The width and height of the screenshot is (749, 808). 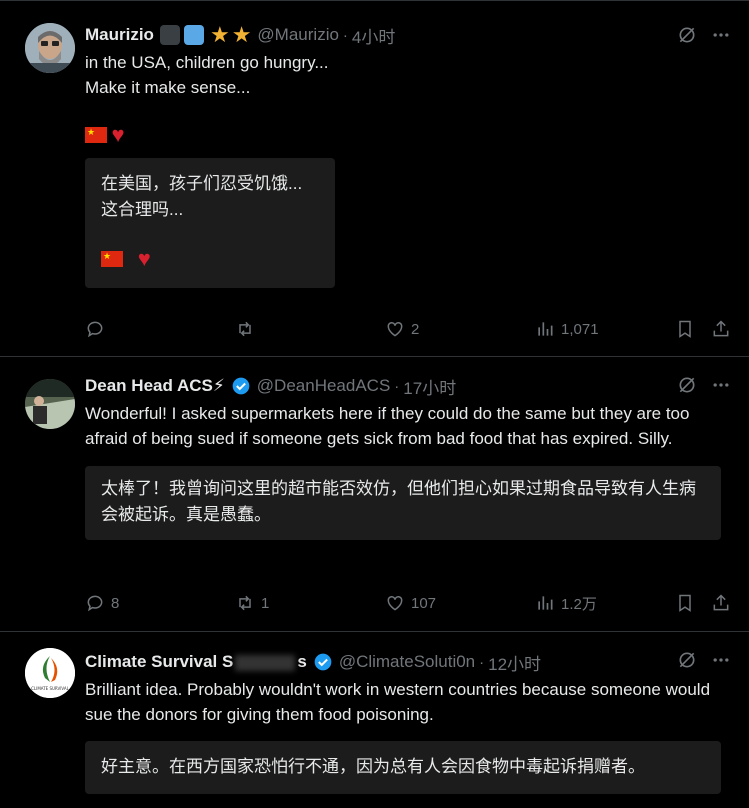 What do you see at coordinates (115, 603) in the screenshot?
I see `reply-count: 8` at bounding box center [115, 603].